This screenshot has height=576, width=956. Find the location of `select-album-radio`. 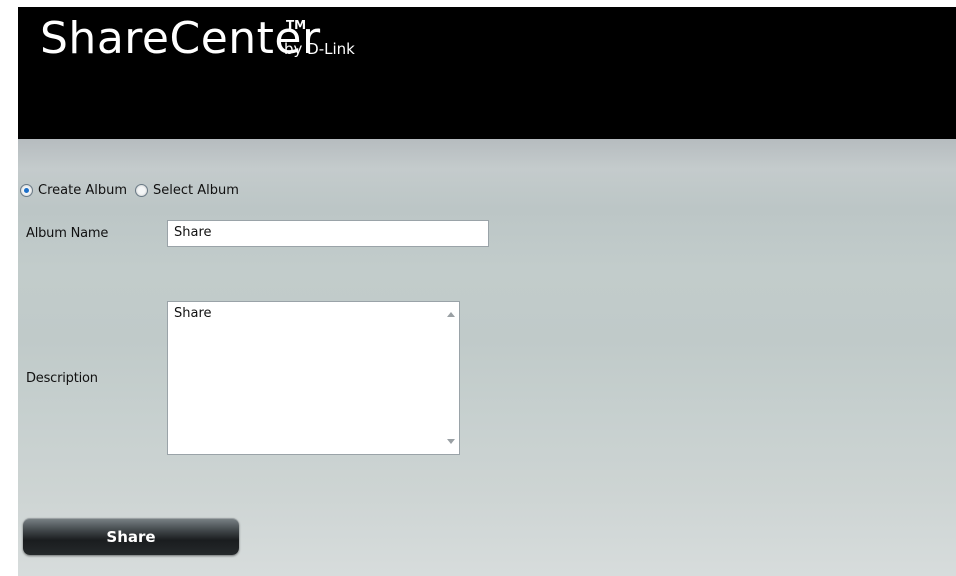

select-album-radio is located at coordinates (141, 190).